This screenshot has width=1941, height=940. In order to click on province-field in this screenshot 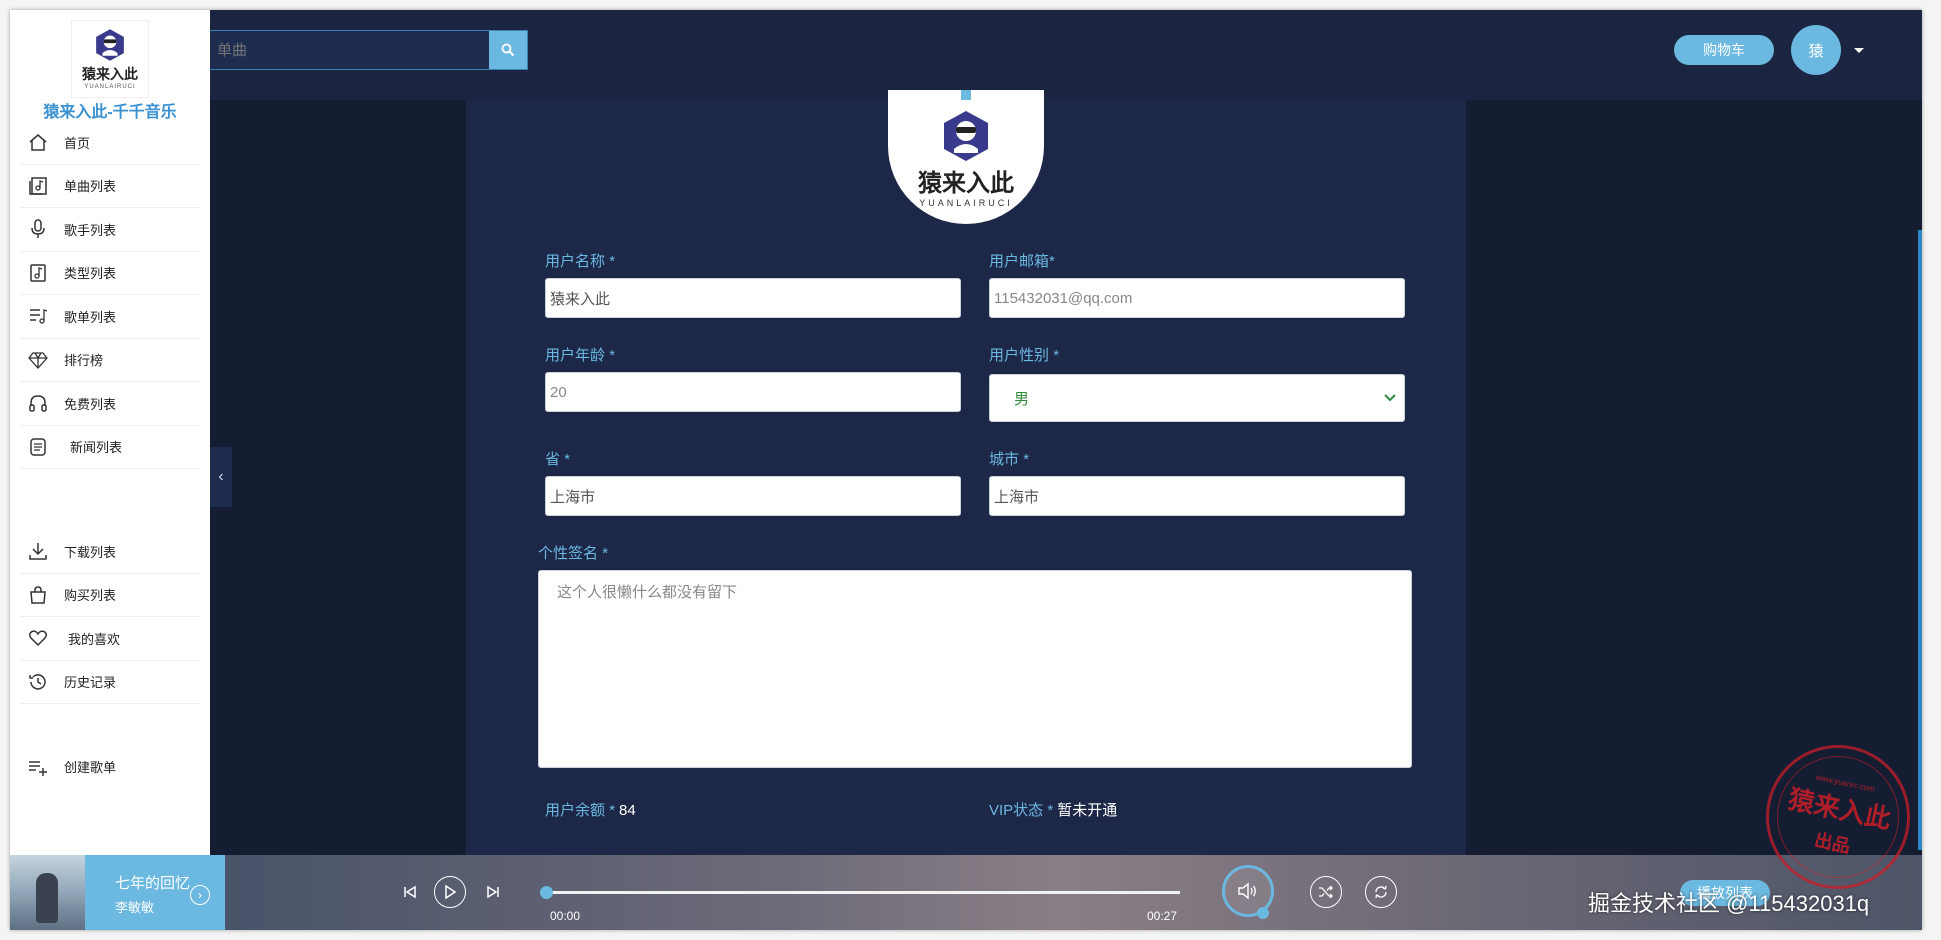, I will do `click(753, 496)`.